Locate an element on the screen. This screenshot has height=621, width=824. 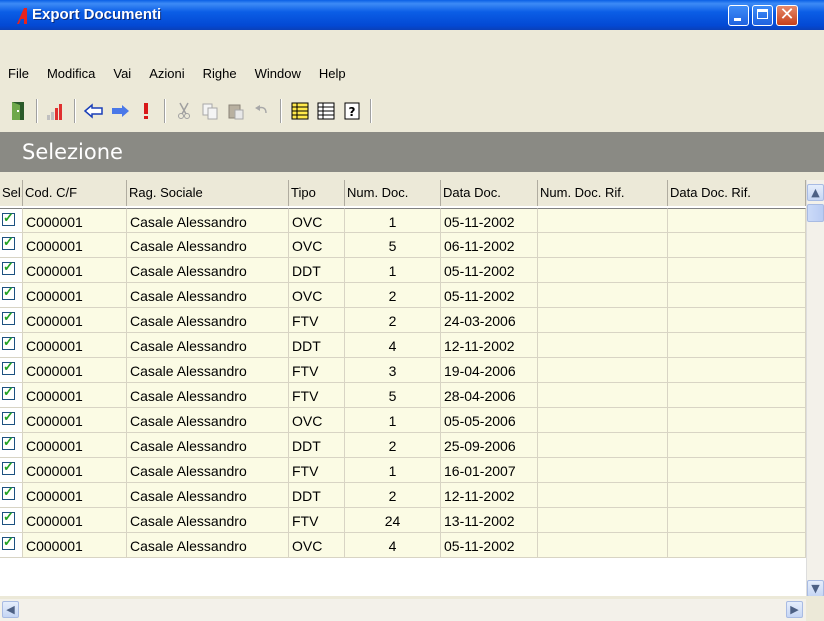
column-header-data-doc: Data Doc. is located at coordinates (489, 193).